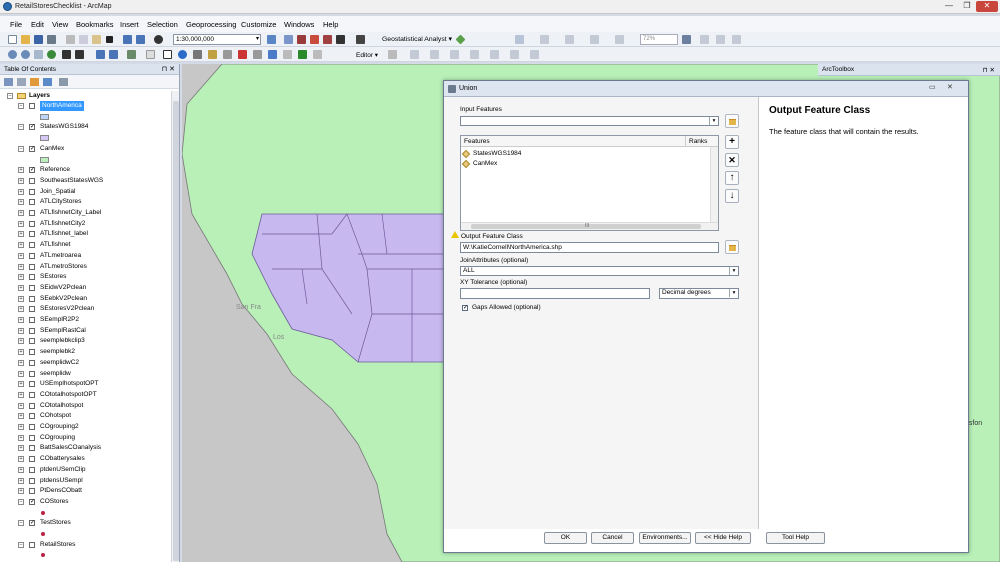  Describe the element at coordinates (299, 24) in the screenshot. I see `menu-windows: Windows` at that location.